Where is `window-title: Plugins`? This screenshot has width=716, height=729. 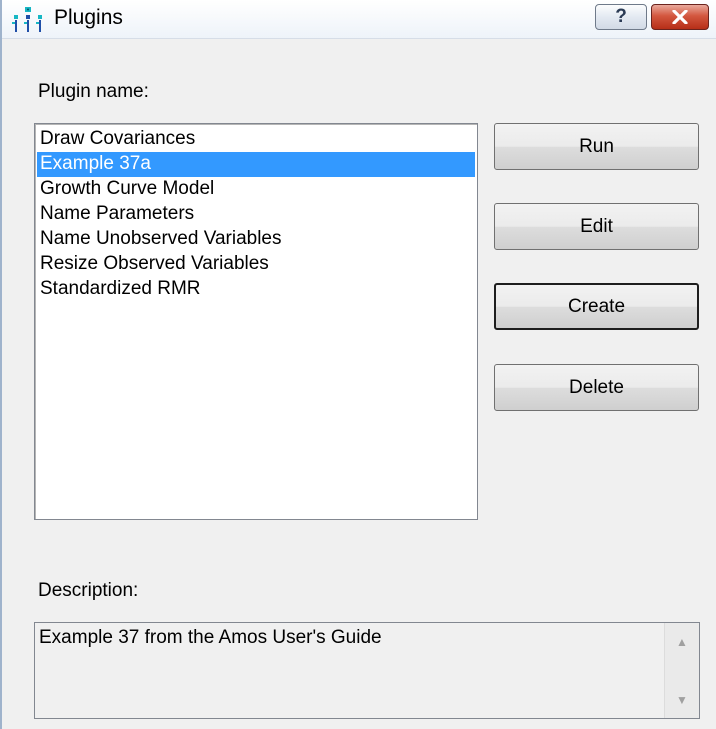
window-title: Plugins is located at coordinates (88, 17).